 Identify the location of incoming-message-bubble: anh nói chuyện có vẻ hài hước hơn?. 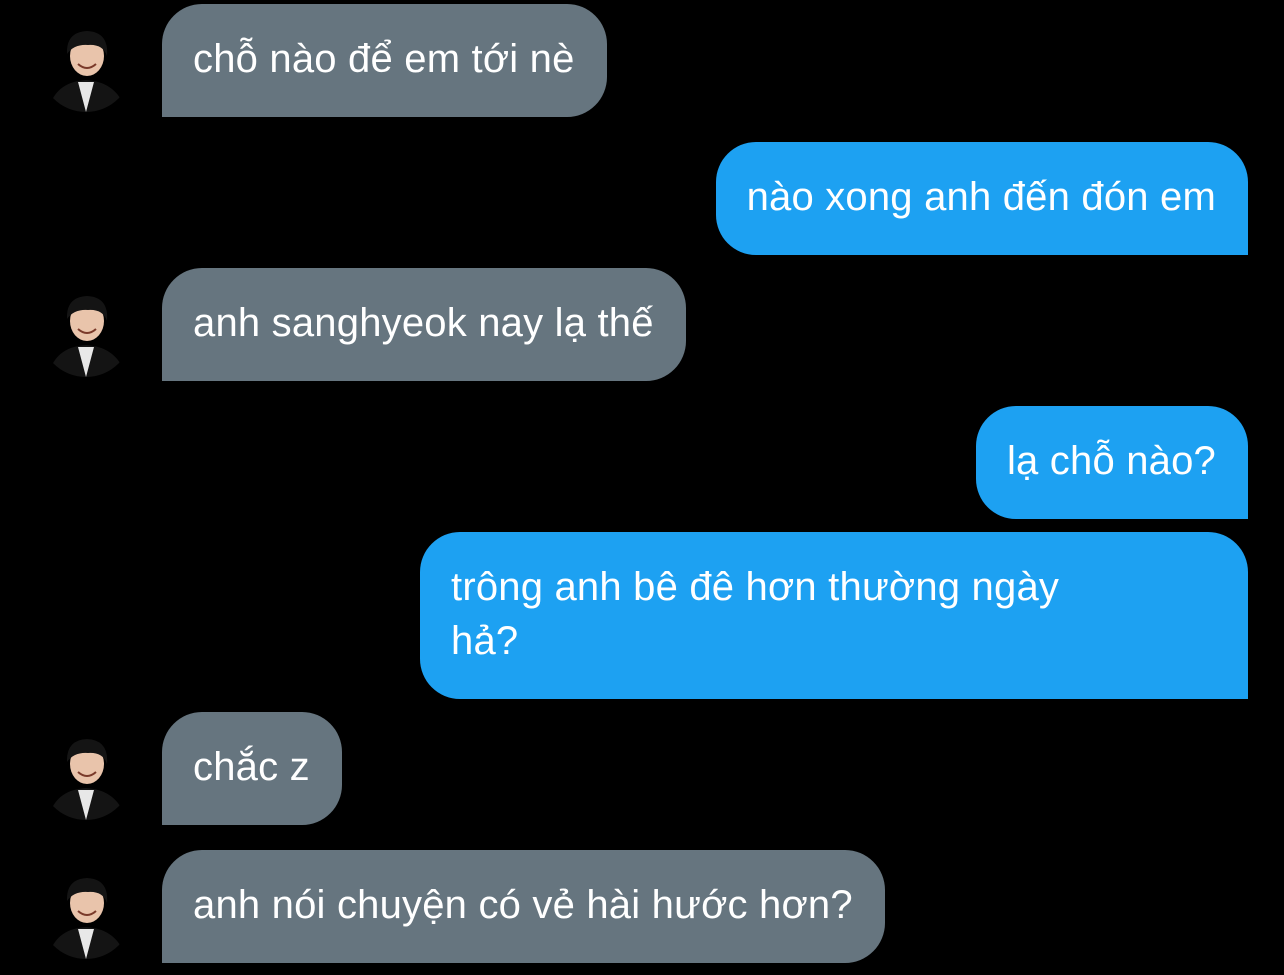
(523, 906).